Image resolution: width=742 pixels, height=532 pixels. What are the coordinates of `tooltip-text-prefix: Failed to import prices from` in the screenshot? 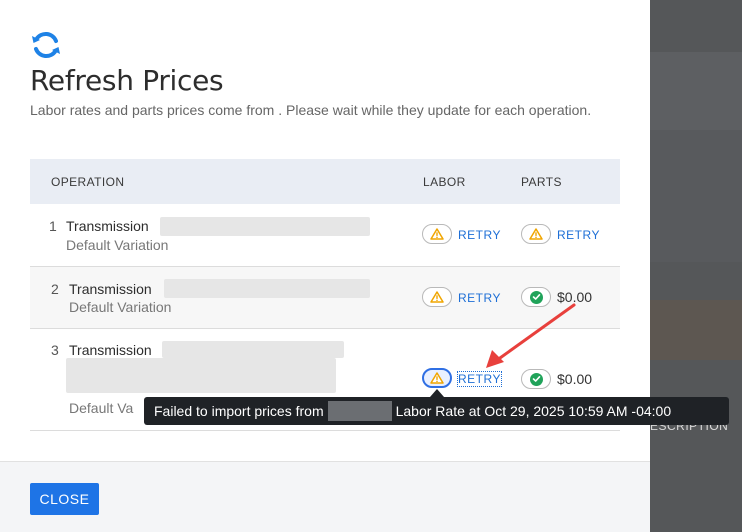 It's located at (239, 411).